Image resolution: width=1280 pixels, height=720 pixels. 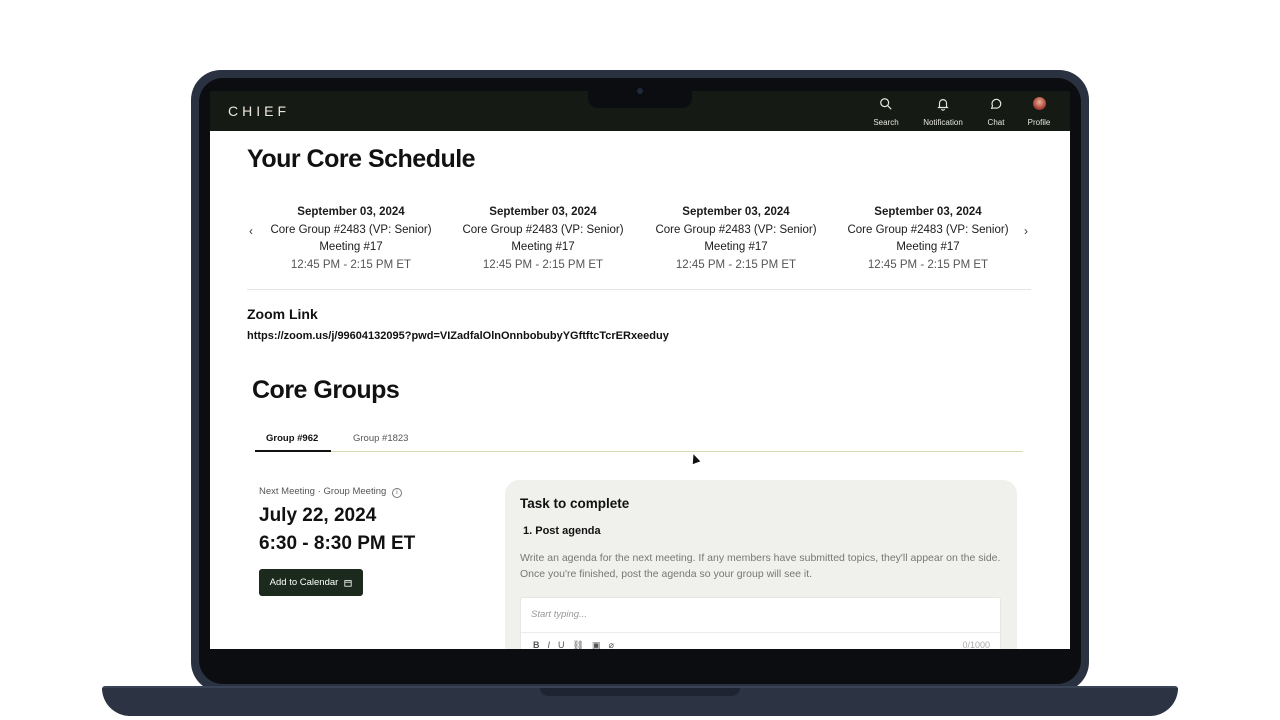 What do you see at coordinates (640, 91) in the screenshot?
I see `camera-icon` at bounding box center [640, 91].